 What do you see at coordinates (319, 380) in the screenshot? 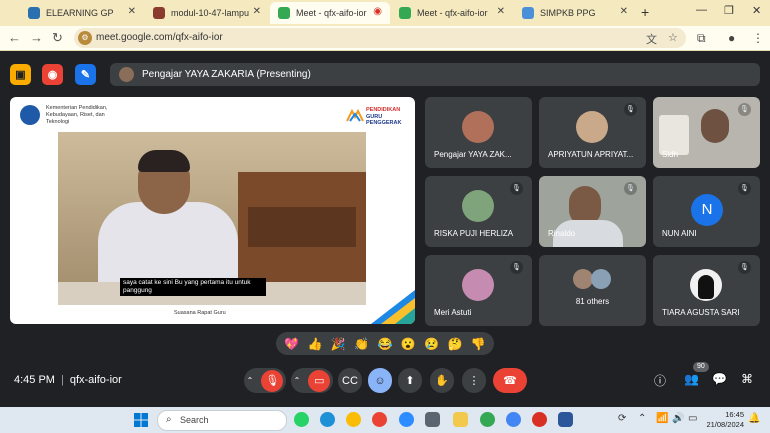
I see `camera-off-icon: ▭` at bounding box center [319, 380].